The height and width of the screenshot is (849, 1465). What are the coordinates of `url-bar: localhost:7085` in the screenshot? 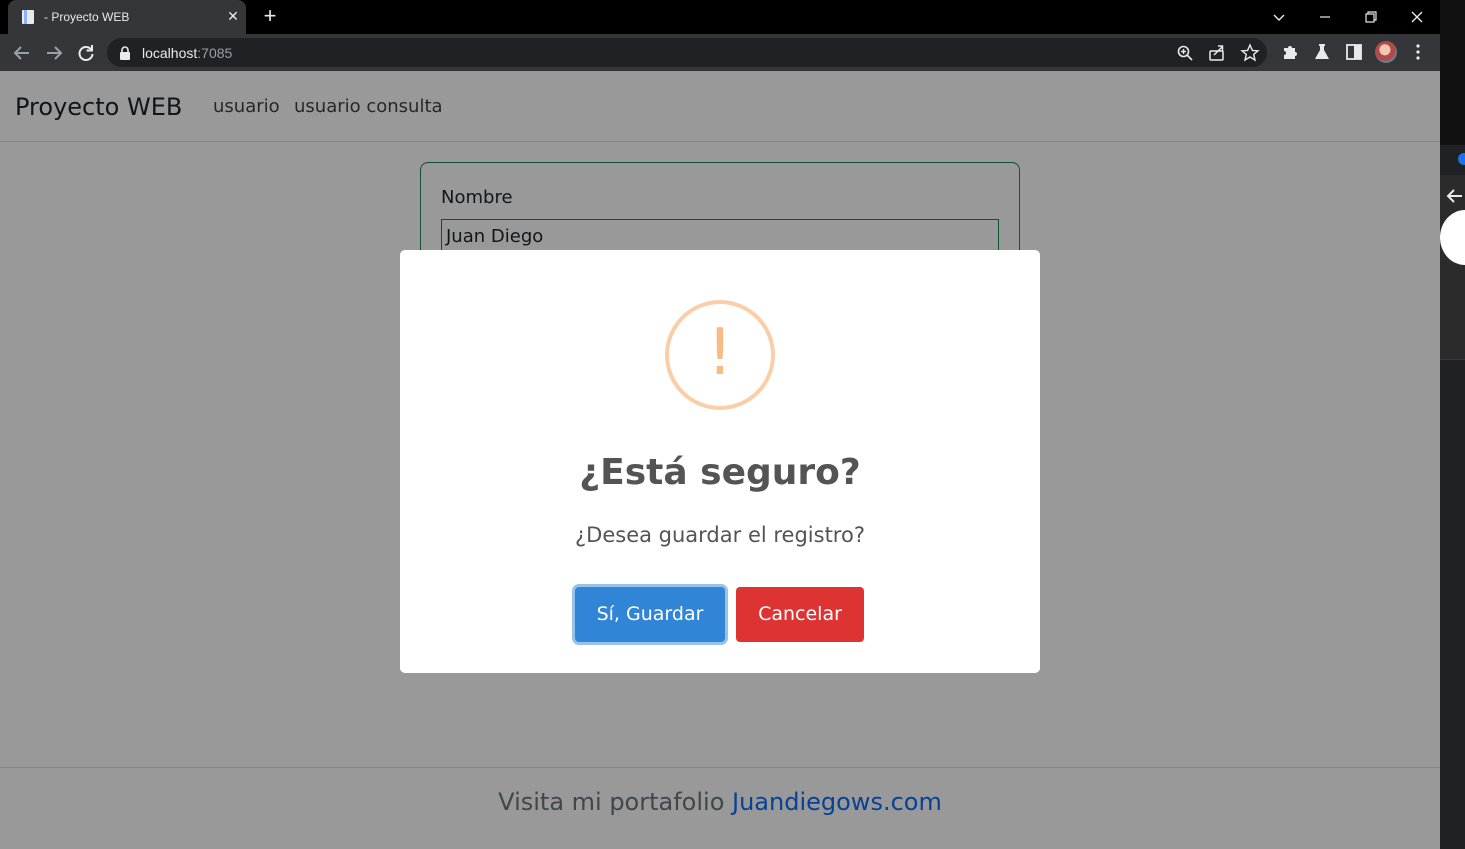 It's located at (687, 52).